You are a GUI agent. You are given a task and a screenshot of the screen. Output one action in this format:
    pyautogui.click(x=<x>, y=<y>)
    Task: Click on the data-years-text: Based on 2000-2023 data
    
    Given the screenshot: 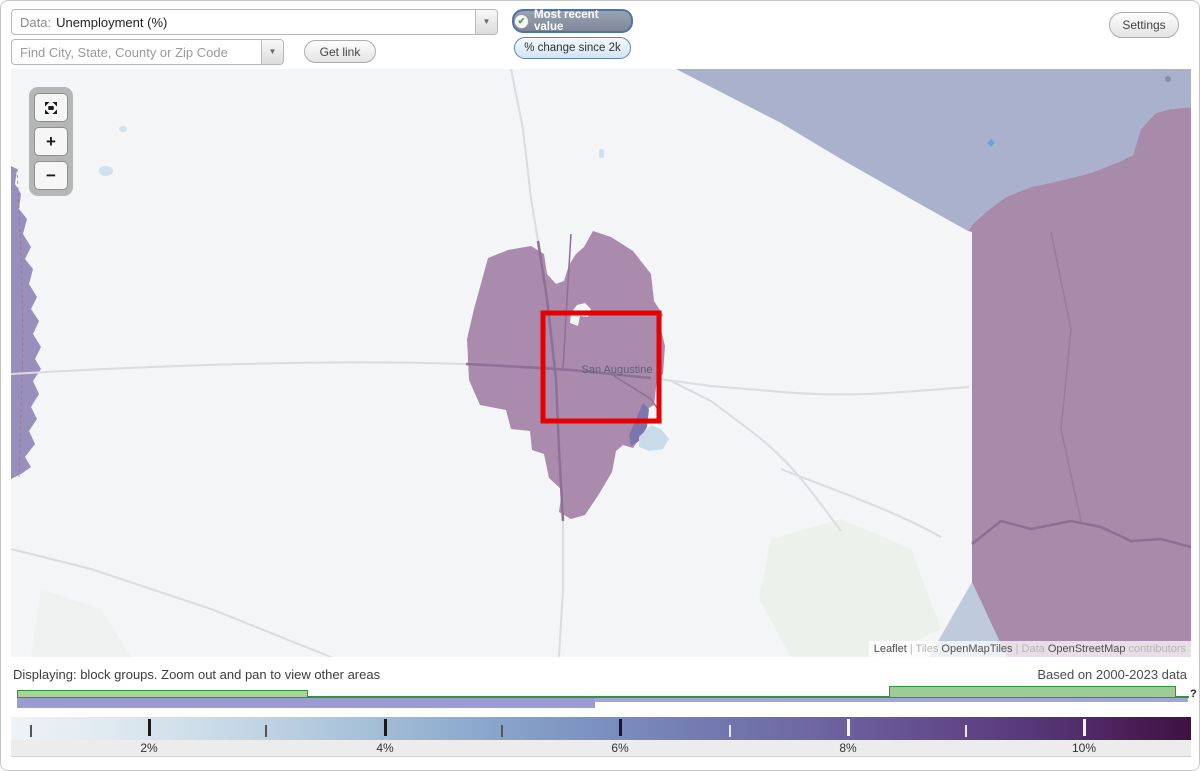 What is the action you would take?
    pyautogui.click(x=1112, y=674)
    